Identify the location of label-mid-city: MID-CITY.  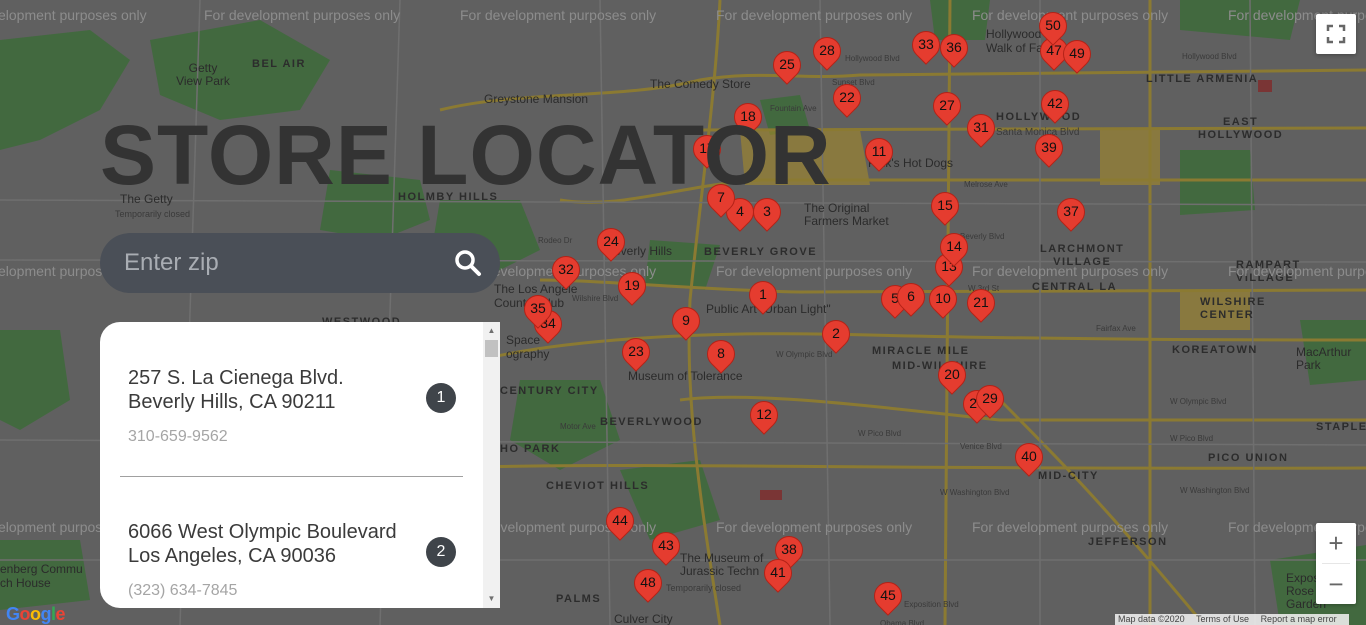
(1068, 476).